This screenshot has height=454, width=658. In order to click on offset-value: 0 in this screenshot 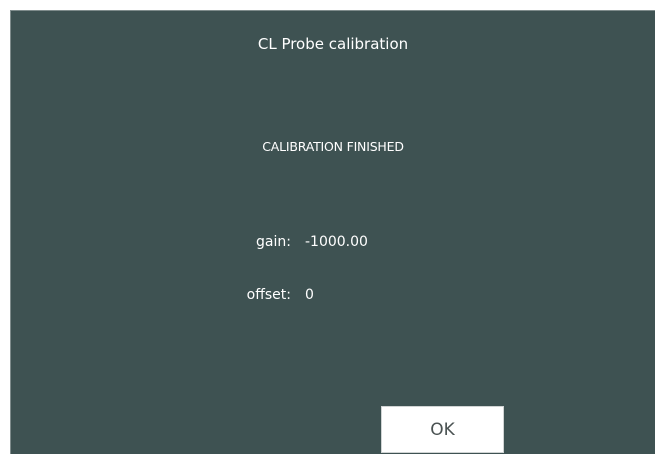, I will do `click(309, 295)`.